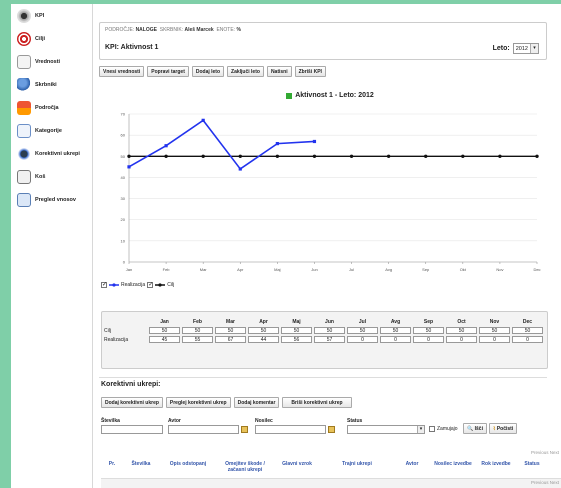  I want to click on corrective-section-title: Korektivni ukrepi:, so click(131, 384).